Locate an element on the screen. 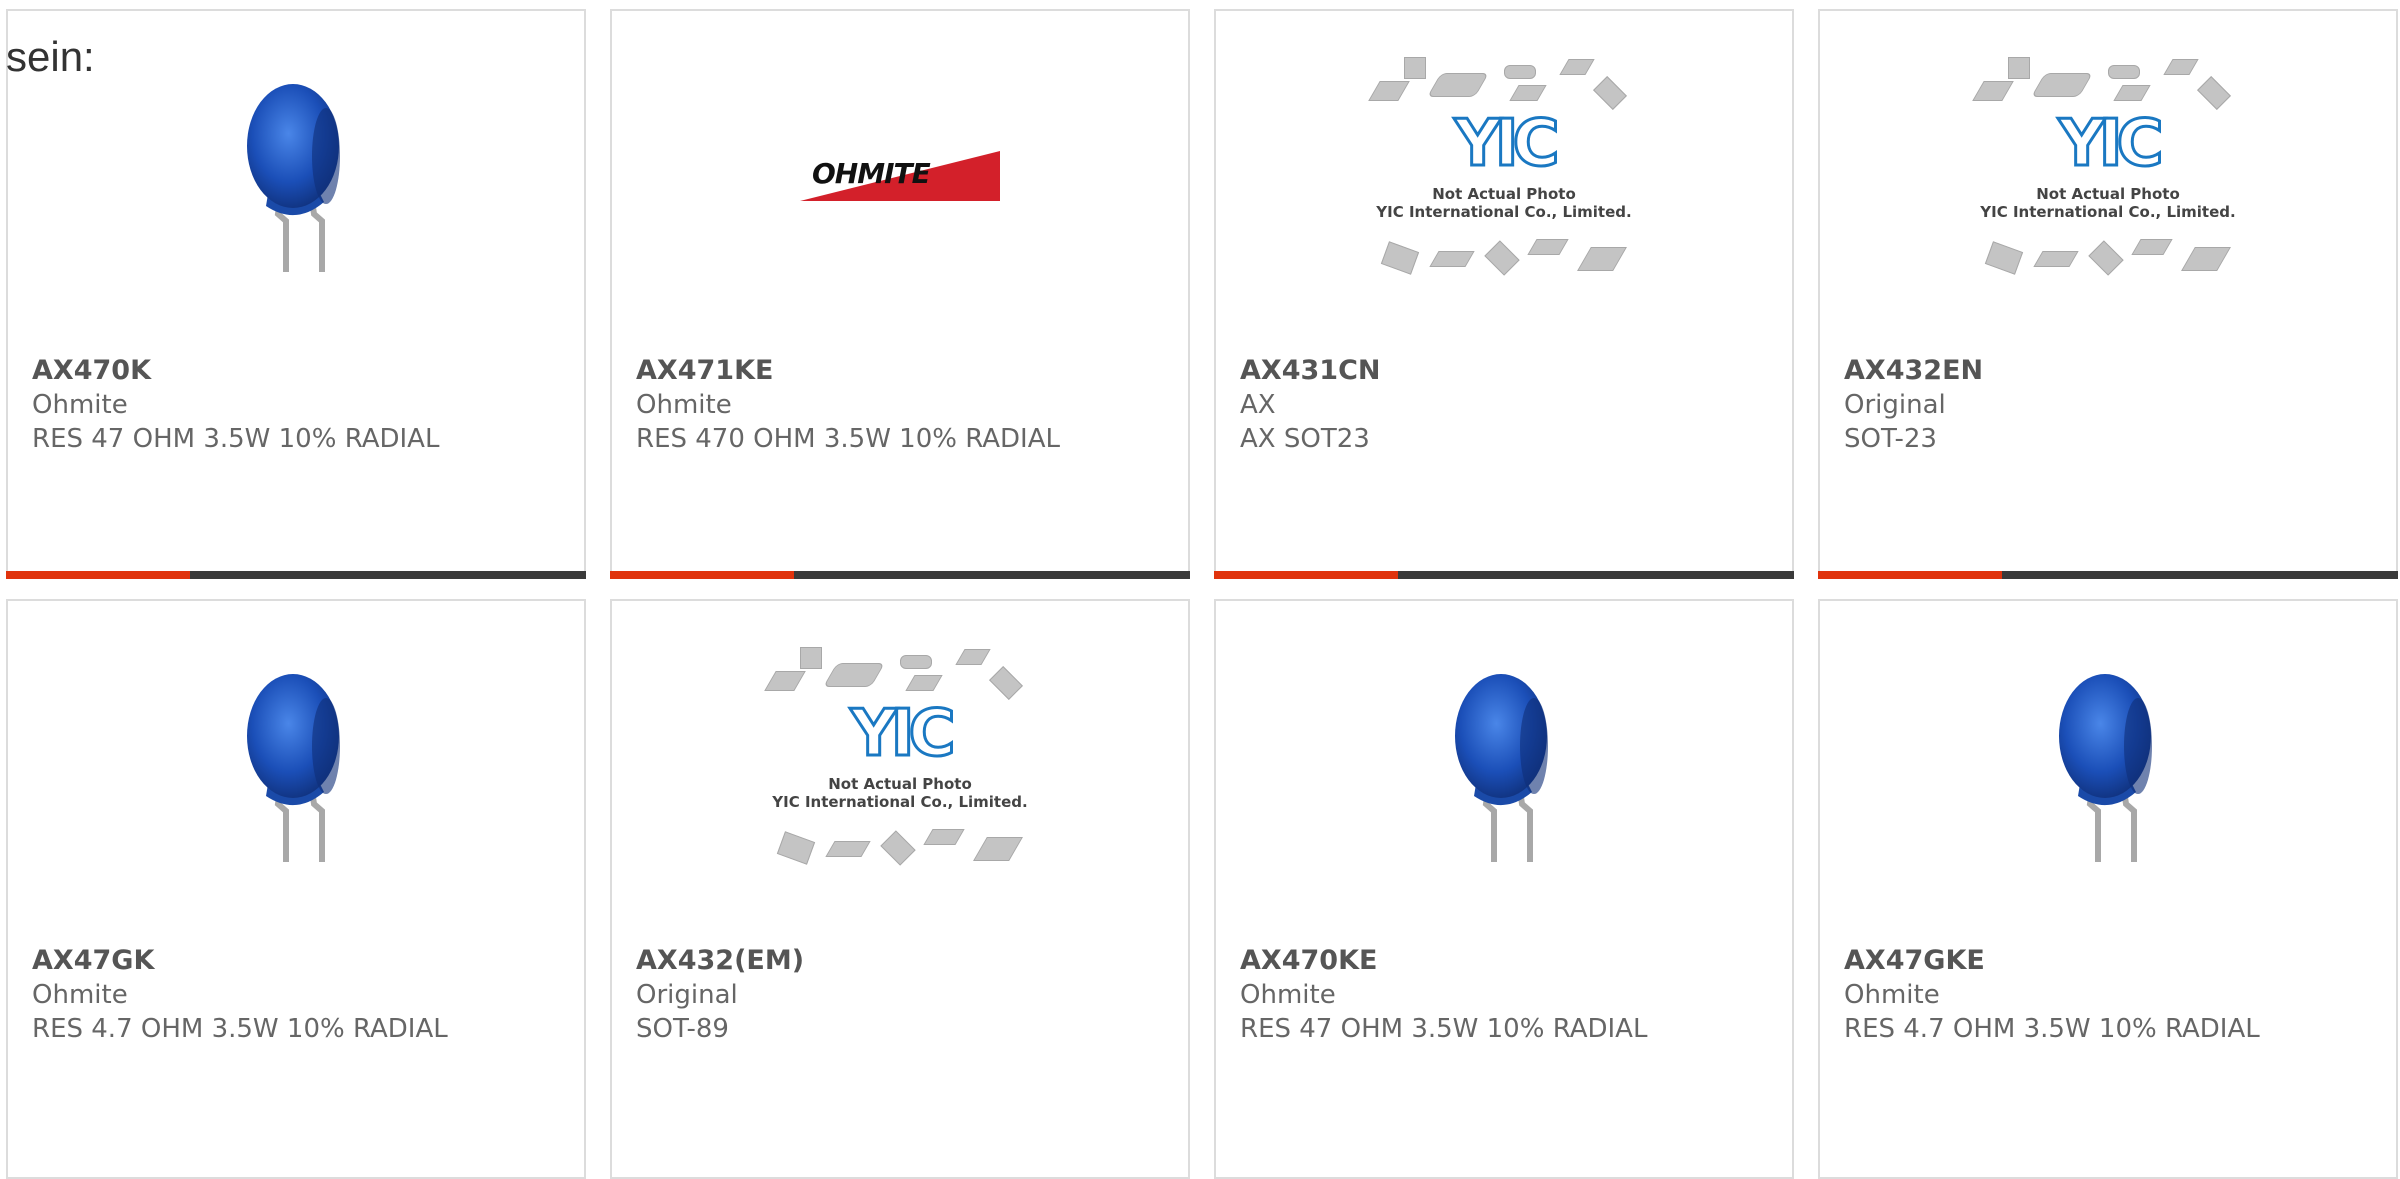 Image resolution: width=2400 pixels, height=1179 pixels. part-number: AX432(EM) is located at coordinates (904, 961).